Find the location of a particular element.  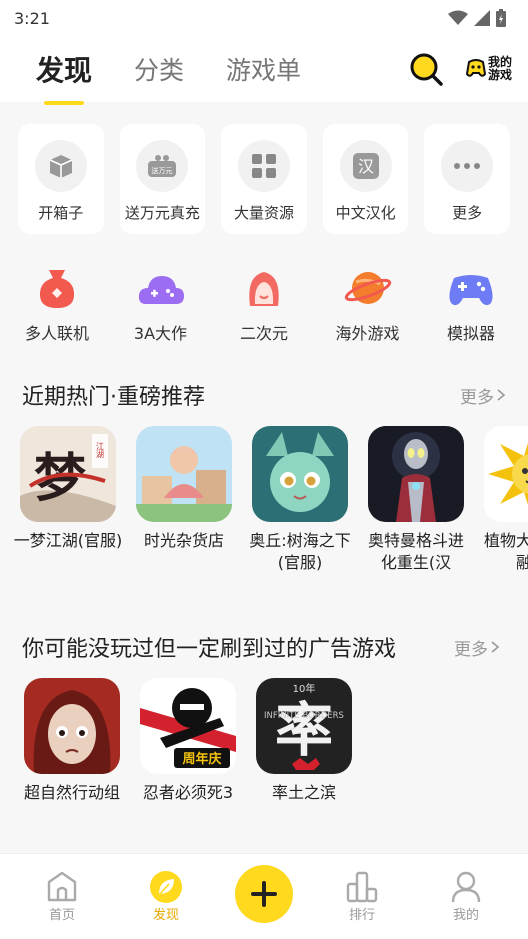

feature-cards: 开箱子 送万元 送万元真充 大量资源 汉 中文汉化 更多 is located at coordinates (264, 170).